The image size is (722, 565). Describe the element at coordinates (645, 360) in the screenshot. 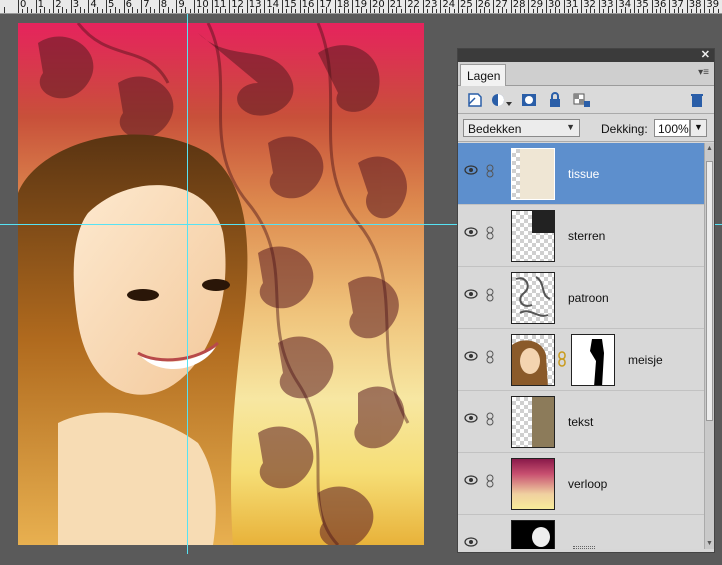

I see `layer-name: meisje` at that location.